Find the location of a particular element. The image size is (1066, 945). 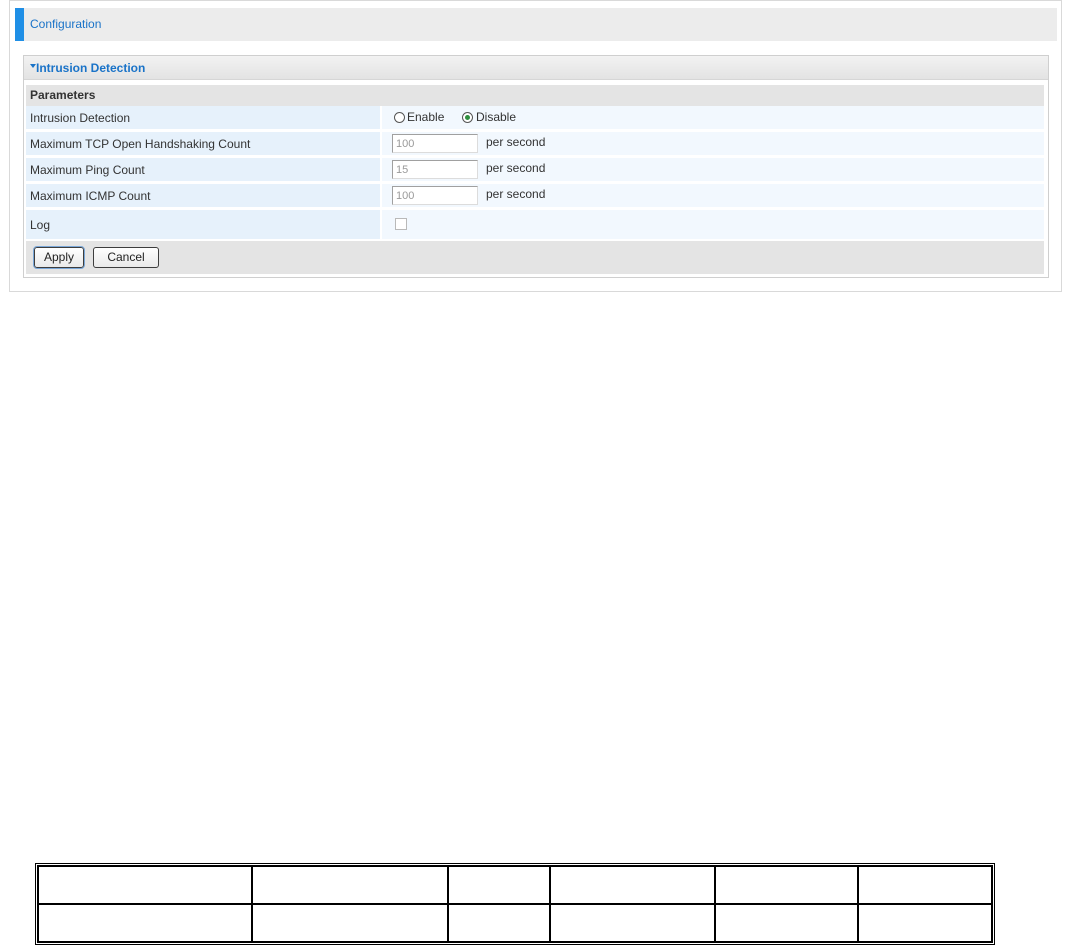

intrusion-detection-row: Intrusion Detection Enable Disable is located at coordinates (535, 118).